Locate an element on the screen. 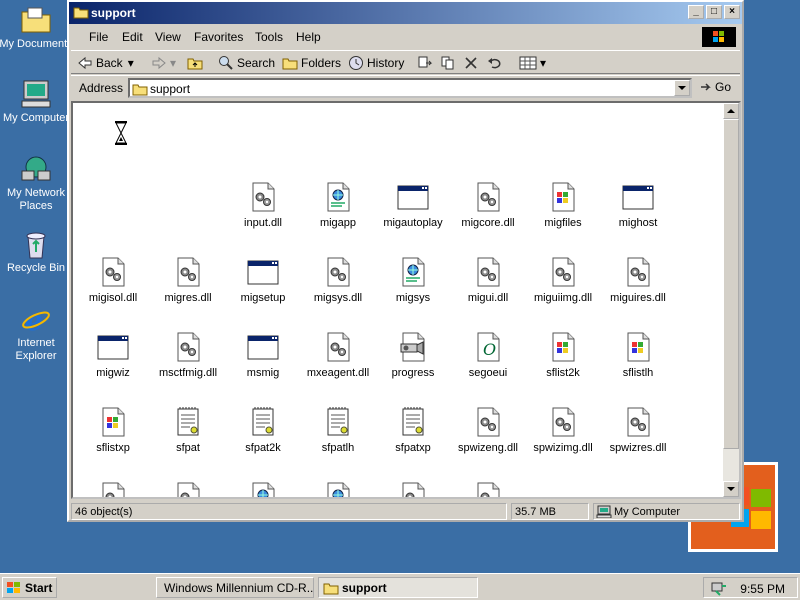 The height and width of the screenshot is (600, 800). vertical-scrollbar is located at coordinates (731, 300).